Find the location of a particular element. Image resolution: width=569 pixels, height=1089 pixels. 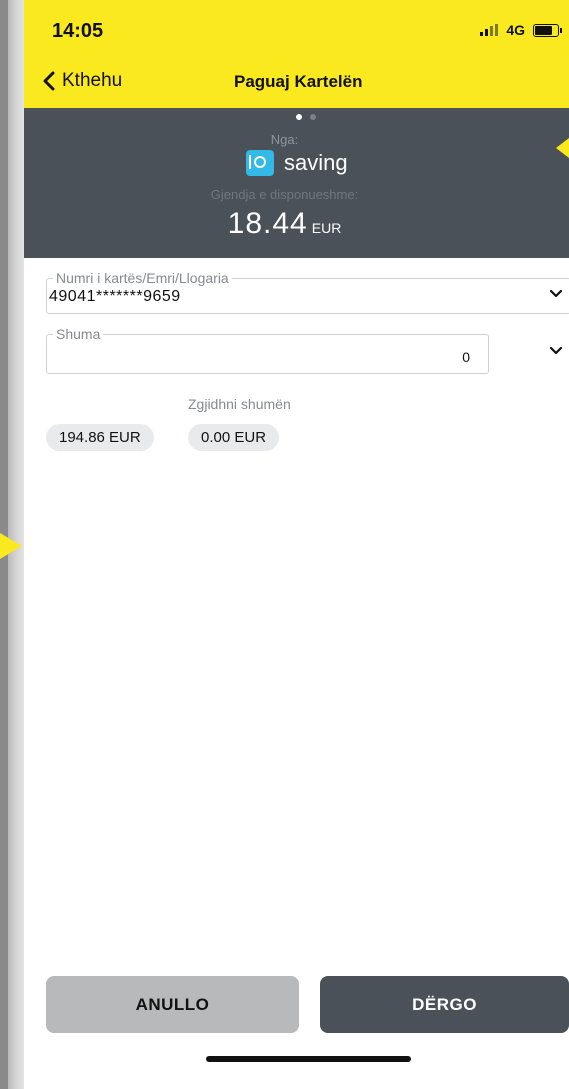

from-label: Nga: is located at coordinates (284, 139).